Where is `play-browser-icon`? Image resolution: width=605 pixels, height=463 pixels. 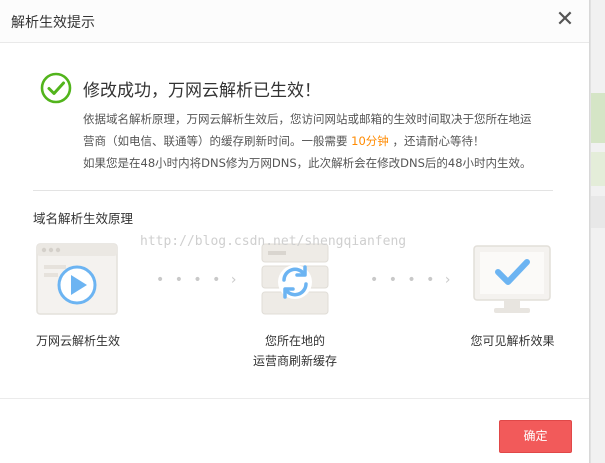 play-browser-icon is located at coordinates (77, 279).